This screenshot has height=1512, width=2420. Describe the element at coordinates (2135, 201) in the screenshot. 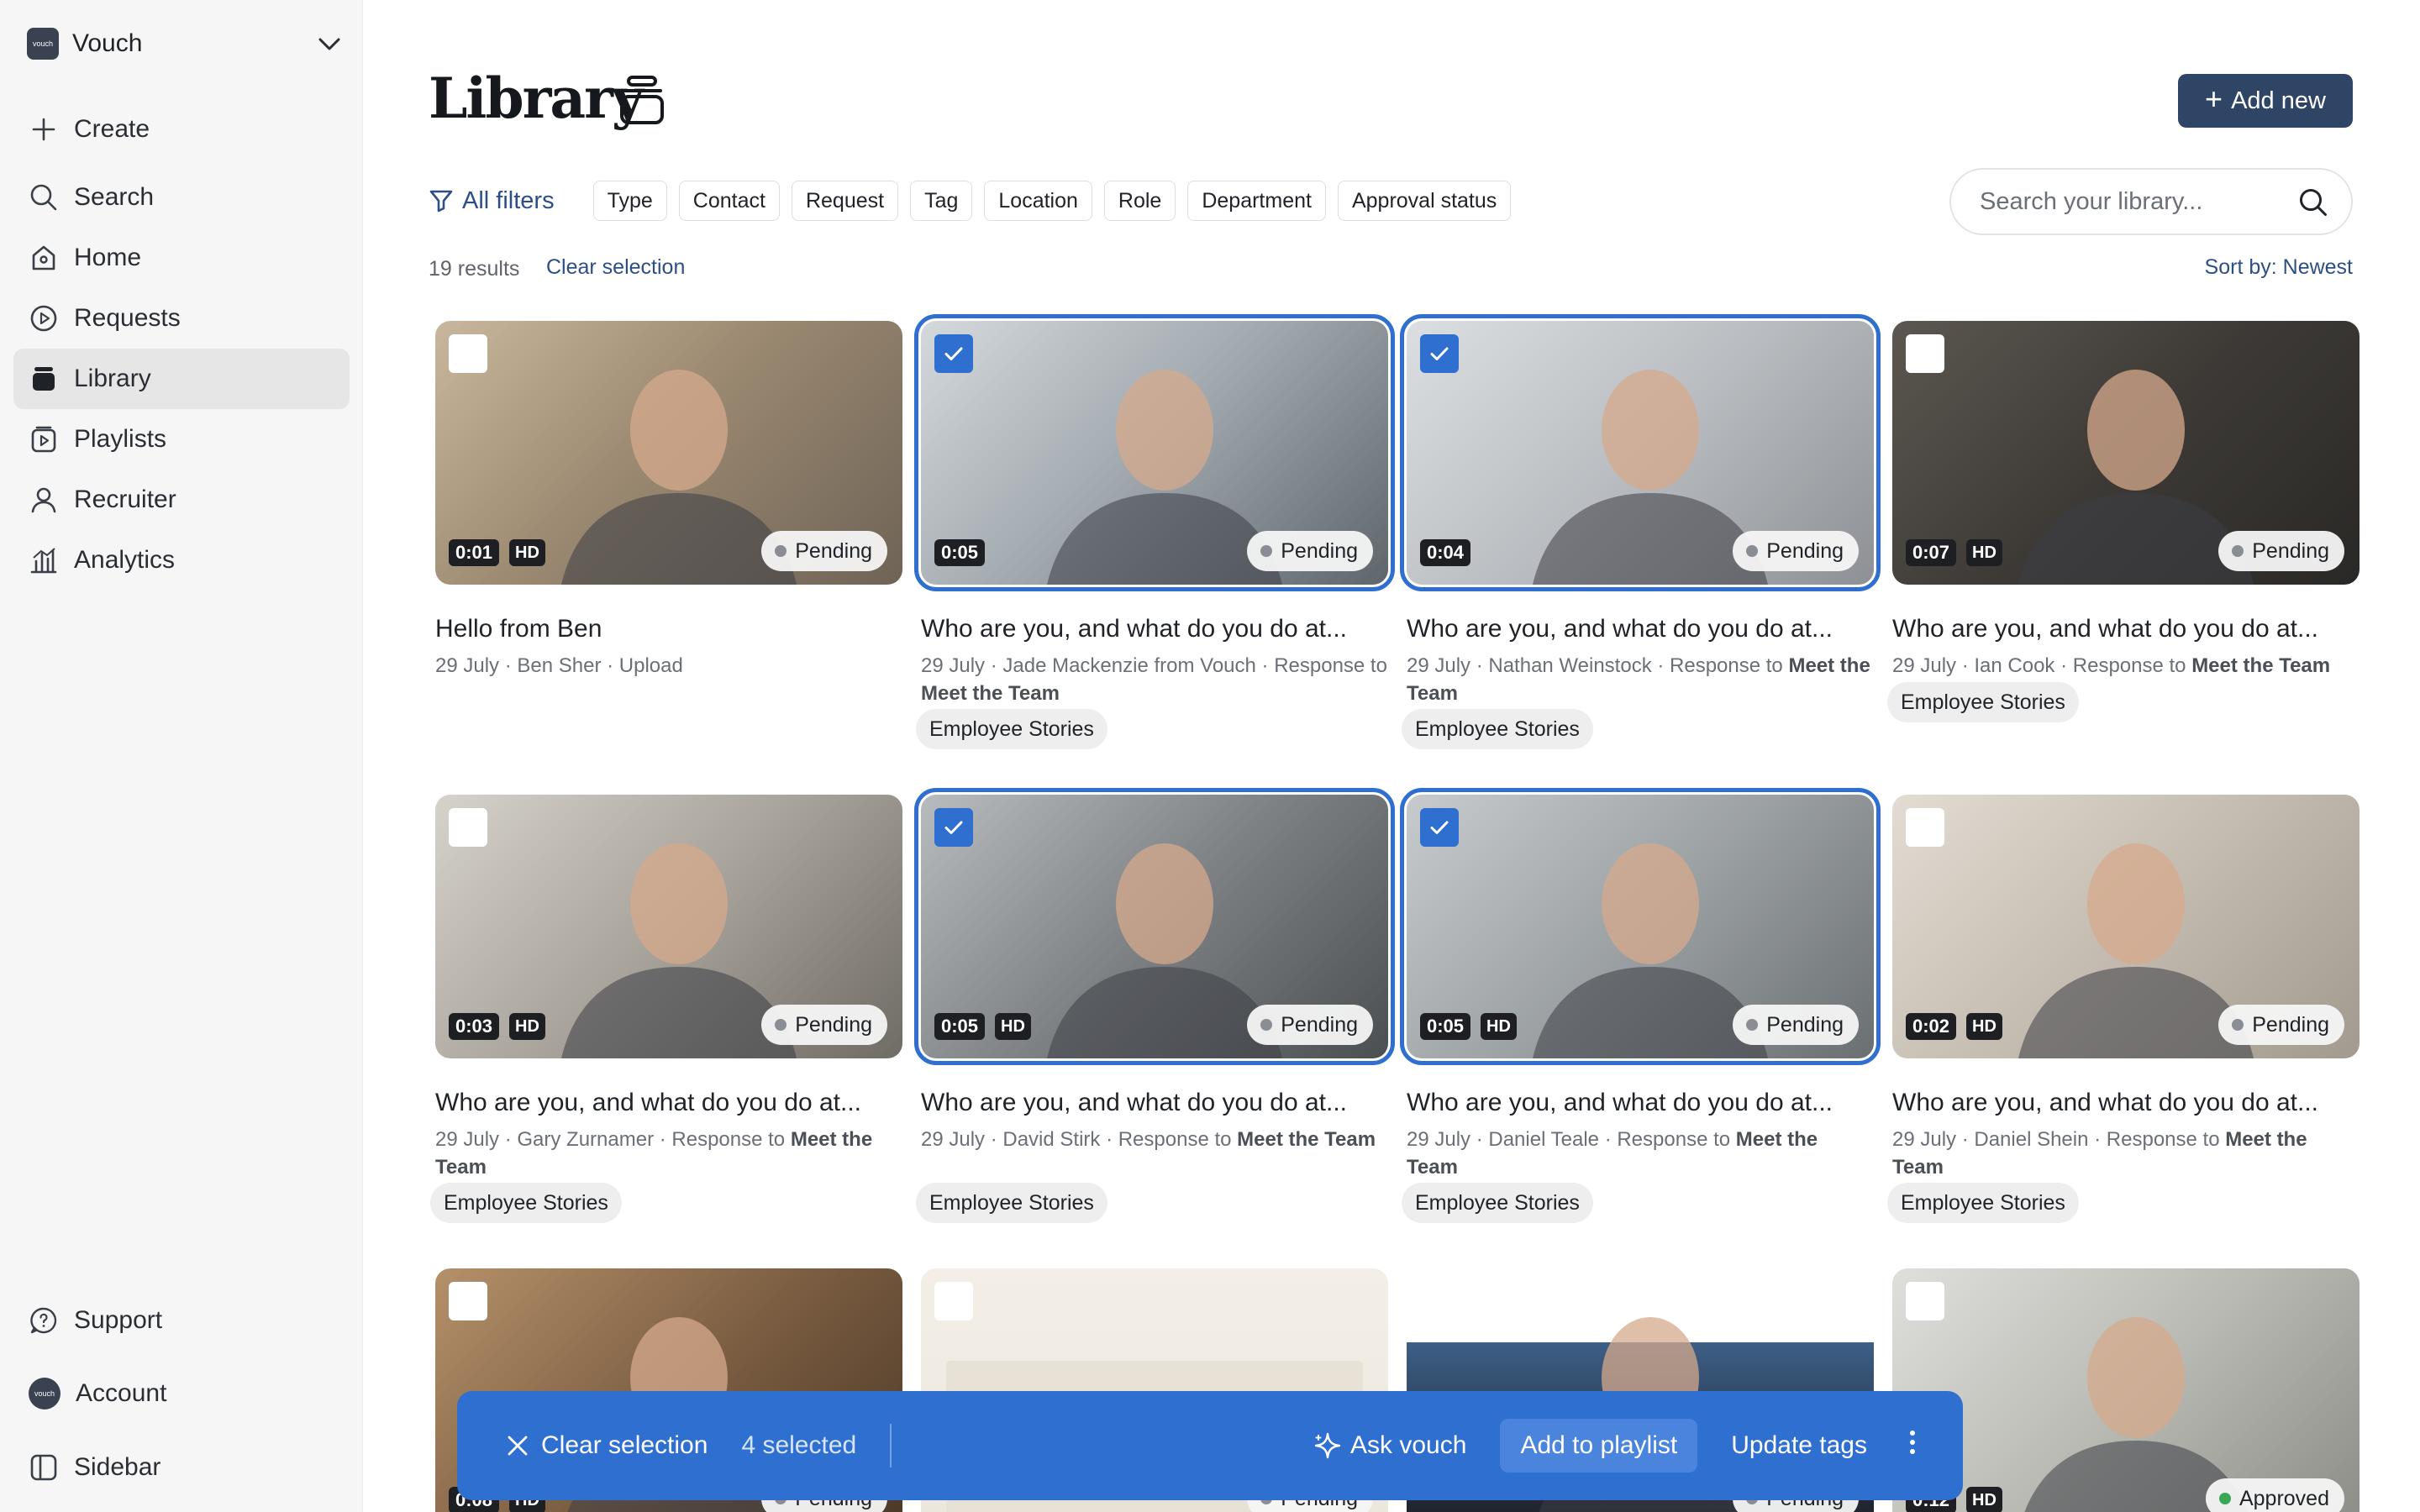

I see `search-input` at that location.